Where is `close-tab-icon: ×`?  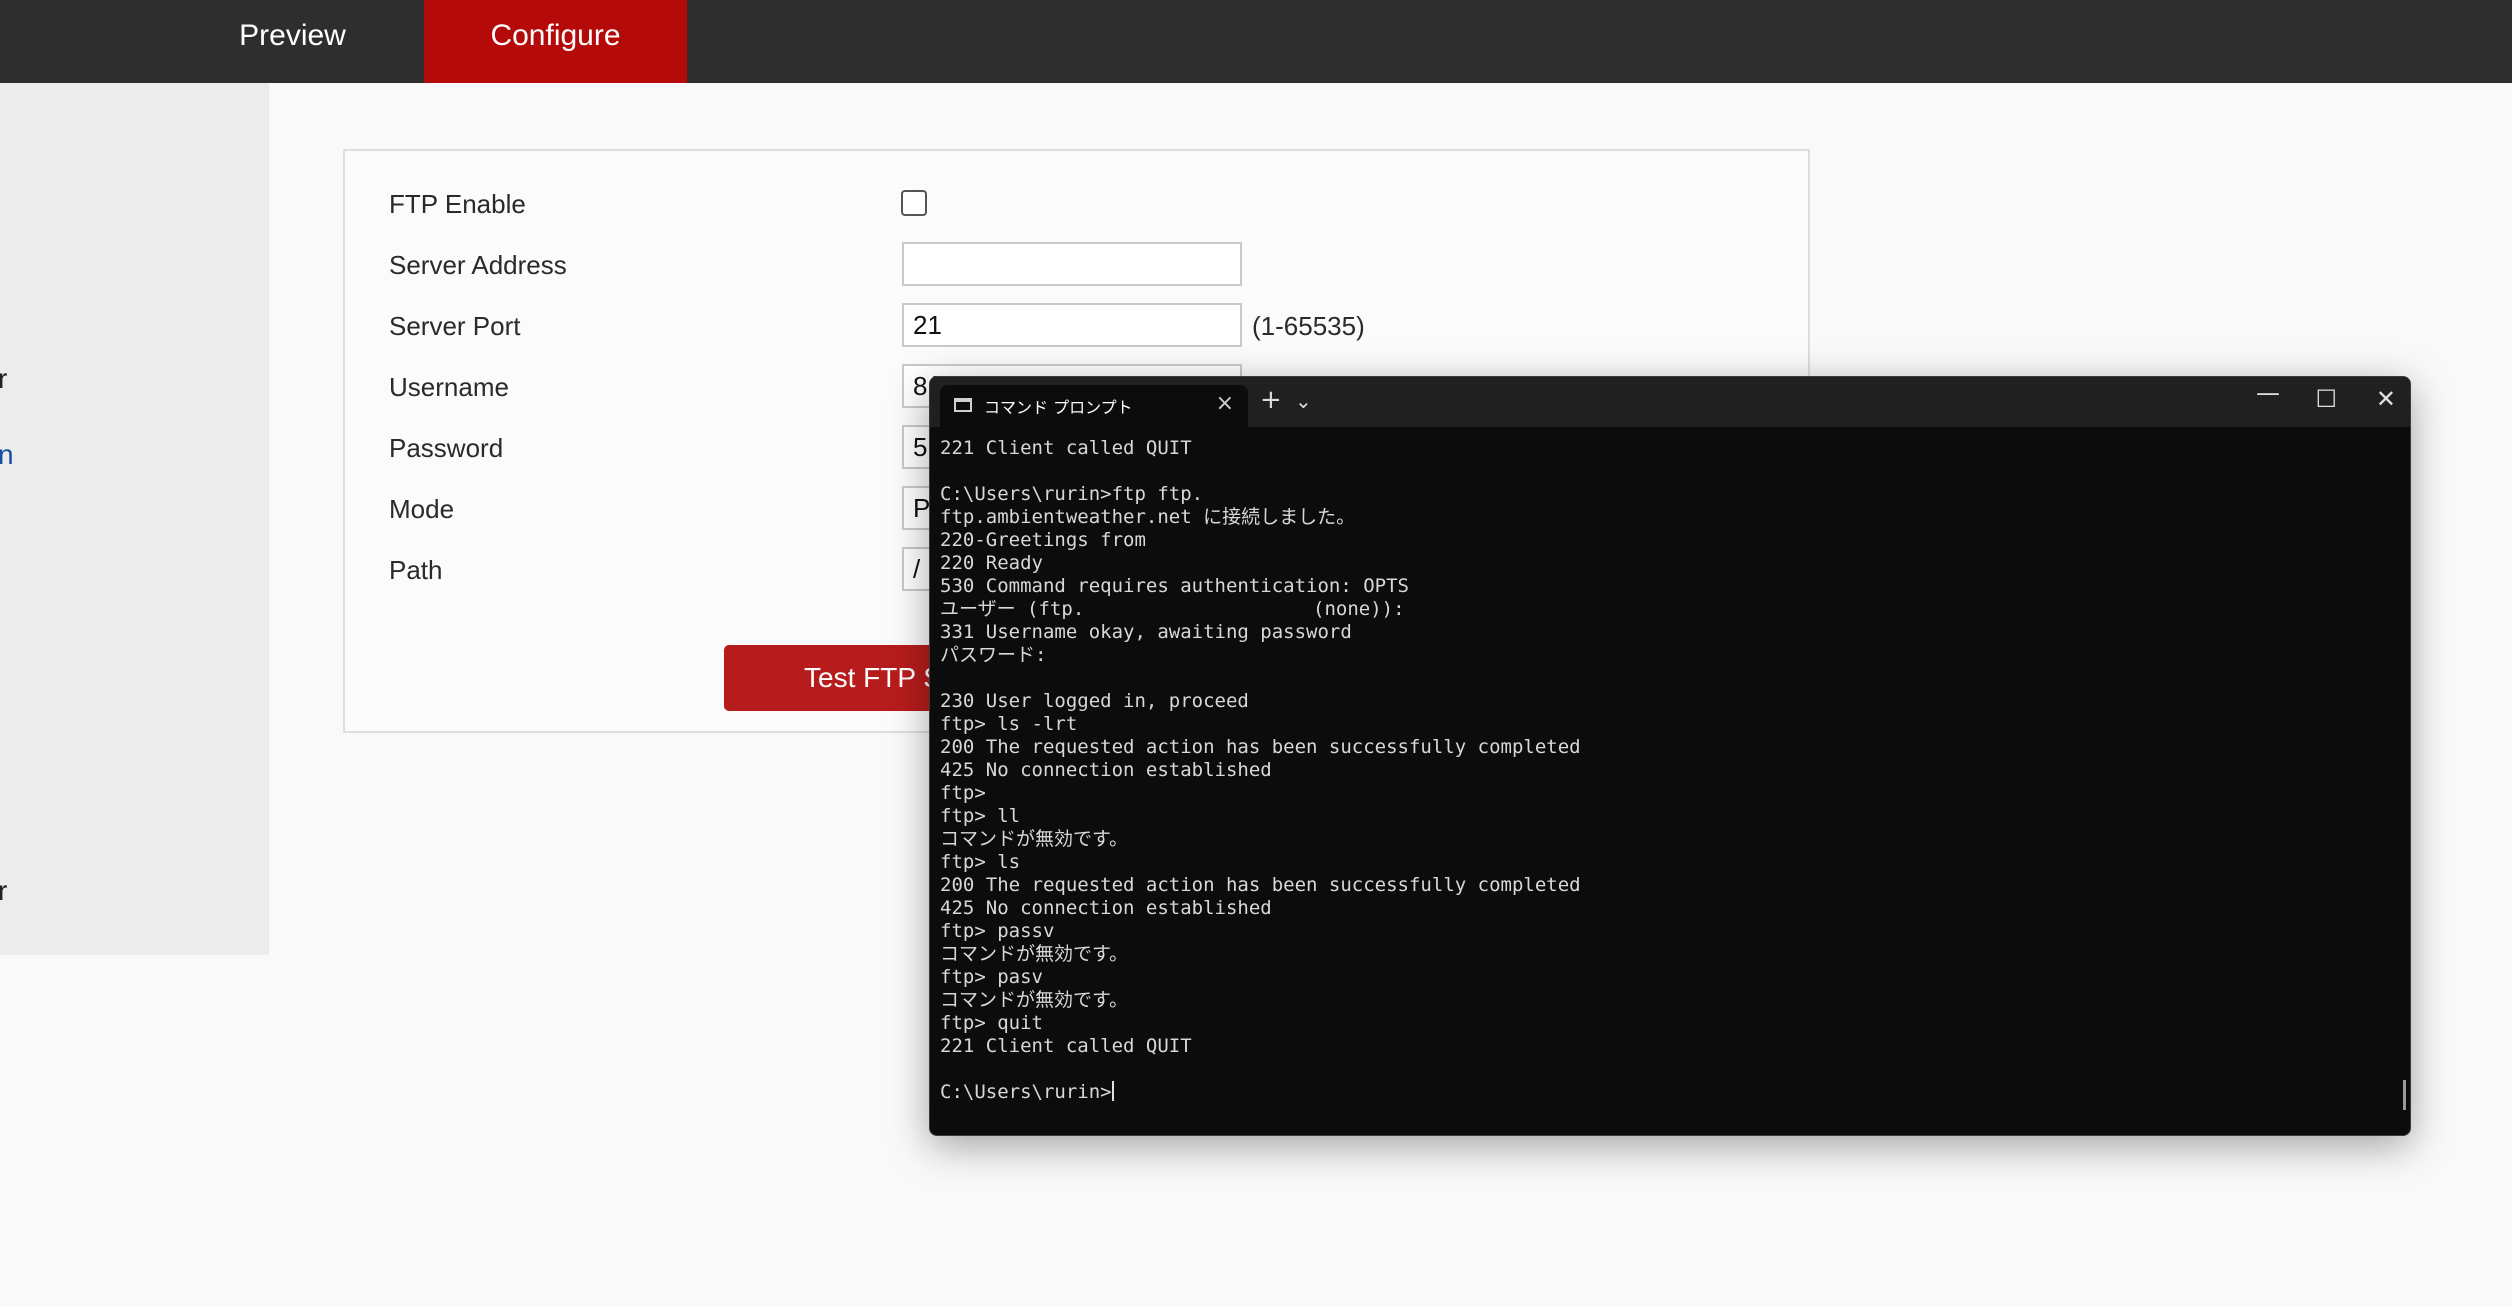
close-tab-icon: × is located at coordinates (1225, 403).